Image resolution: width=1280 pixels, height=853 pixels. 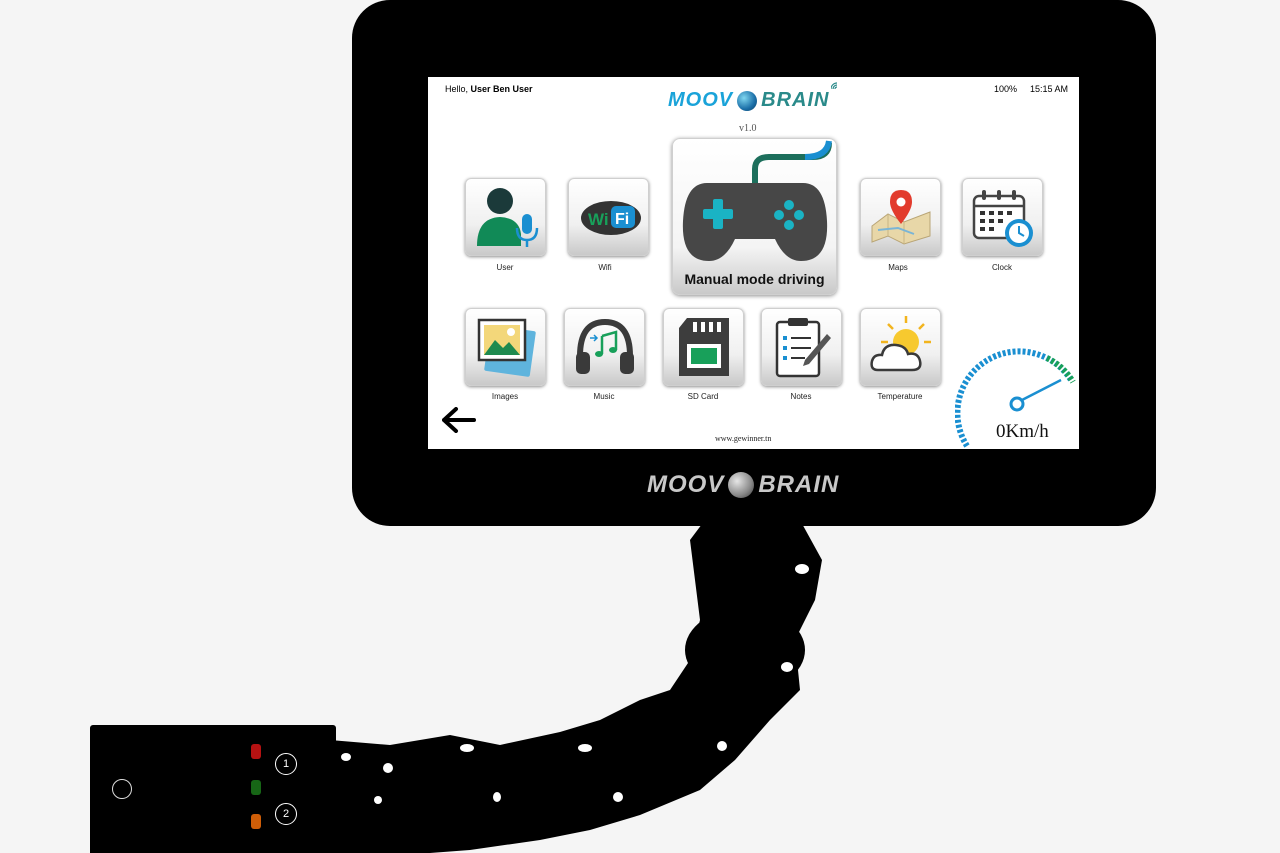 I want to click on user-name: User Ben User, so click(x=501, y=89).